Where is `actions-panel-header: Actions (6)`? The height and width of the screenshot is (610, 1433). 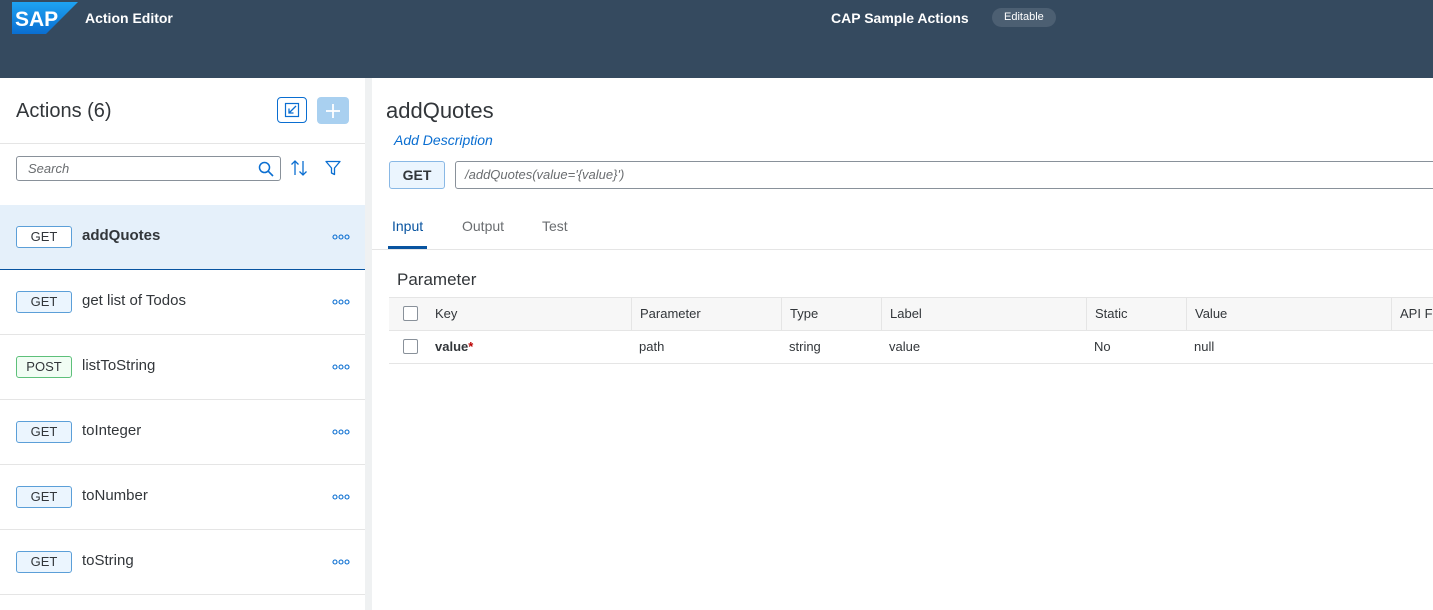
actions-panel-header: Actions (6) is located at coordinates (182, 111).